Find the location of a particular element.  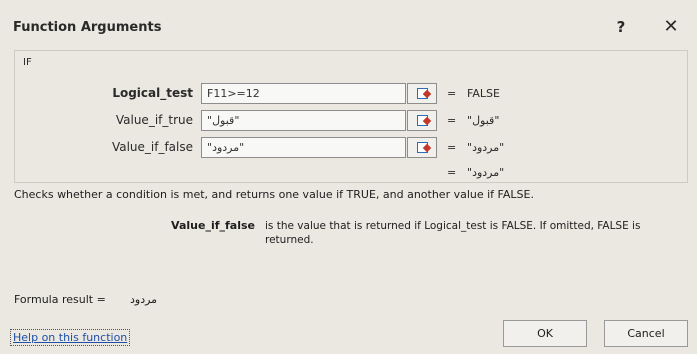

value-if-true-ref-button is located at coordinates (422, 120).